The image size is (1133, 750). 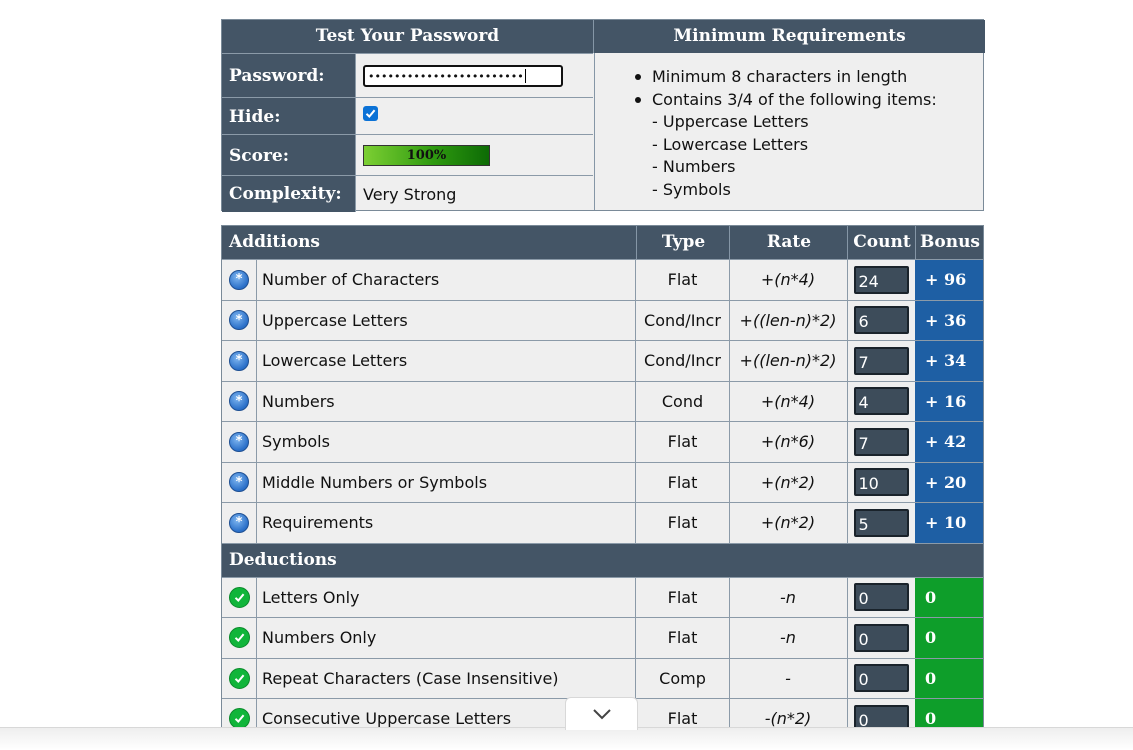 I want to click on hide-checkbox, so click(x=370, y=113).